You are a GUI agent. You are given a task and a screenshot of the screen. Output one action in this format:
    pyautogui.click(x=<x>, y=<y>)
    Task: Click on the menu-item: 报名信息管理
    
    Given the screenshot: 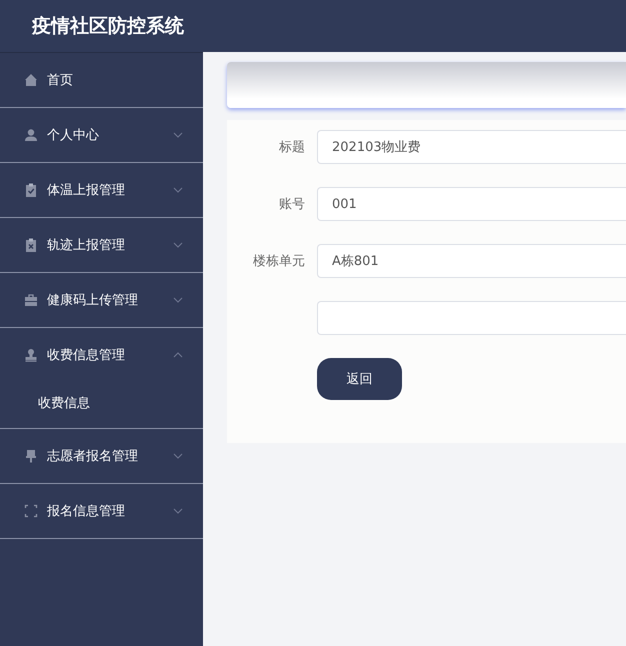 What is the action you would take?
    pyautogui.click(x=101, y=511)
    